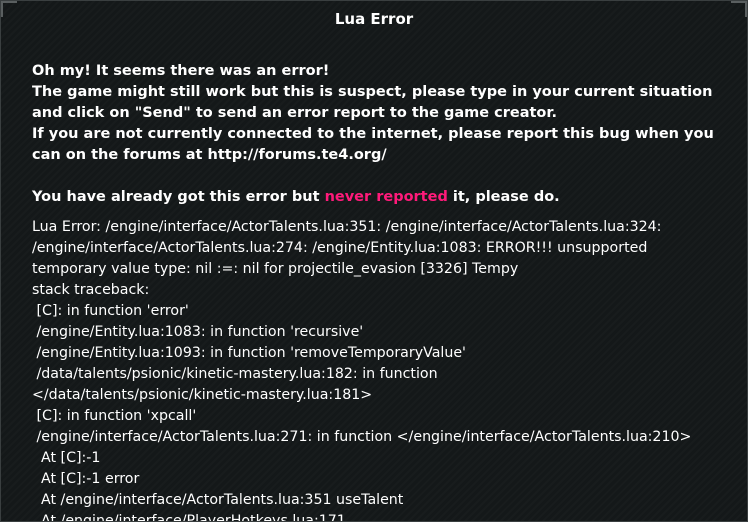 The image size is (748, 522). What do you see at coordinates (386, 197) in the screenshot?
I see `never-reported-highlight: never reported` at bounding box center [386, 197].